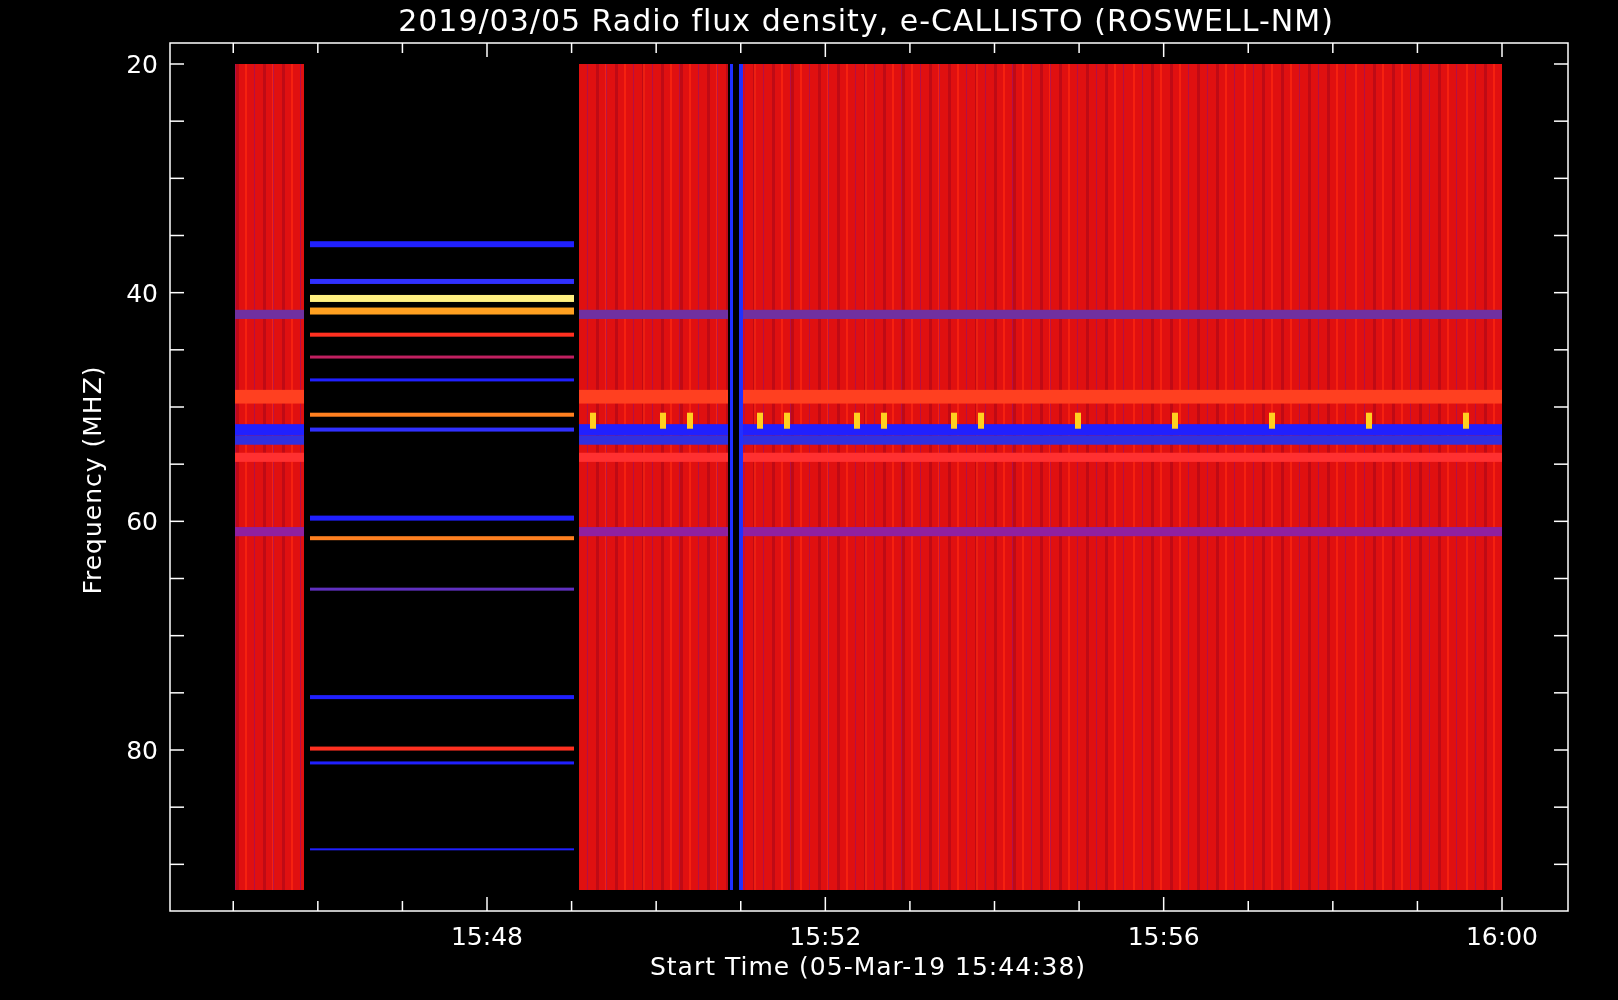  Describe the element at coordinates (825, 936) in the screenshot. I see `x-tick-label: 15:52` at that location.